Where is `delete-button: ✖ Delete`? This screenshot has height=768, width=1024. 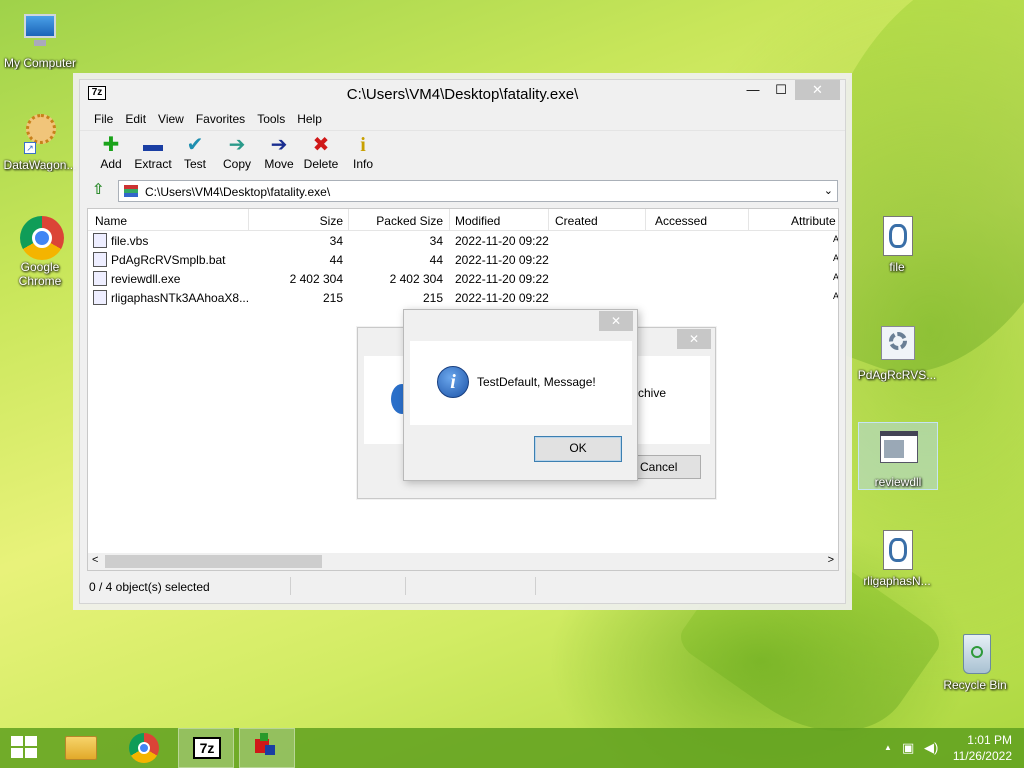 delete-button: ✖ Delete is located at coordinates (321, 154).